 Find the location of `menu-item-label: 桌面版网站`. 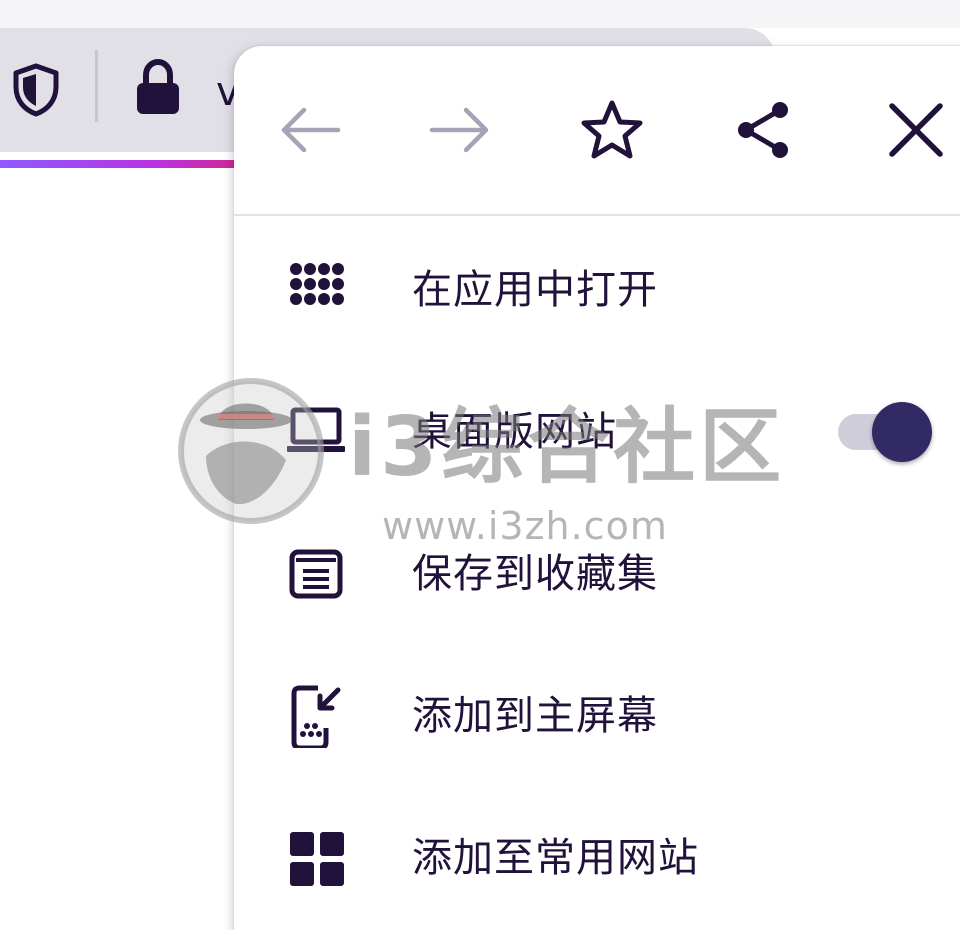

menu-item-label: 桌面版网站 is located at coordinates (514, 432).